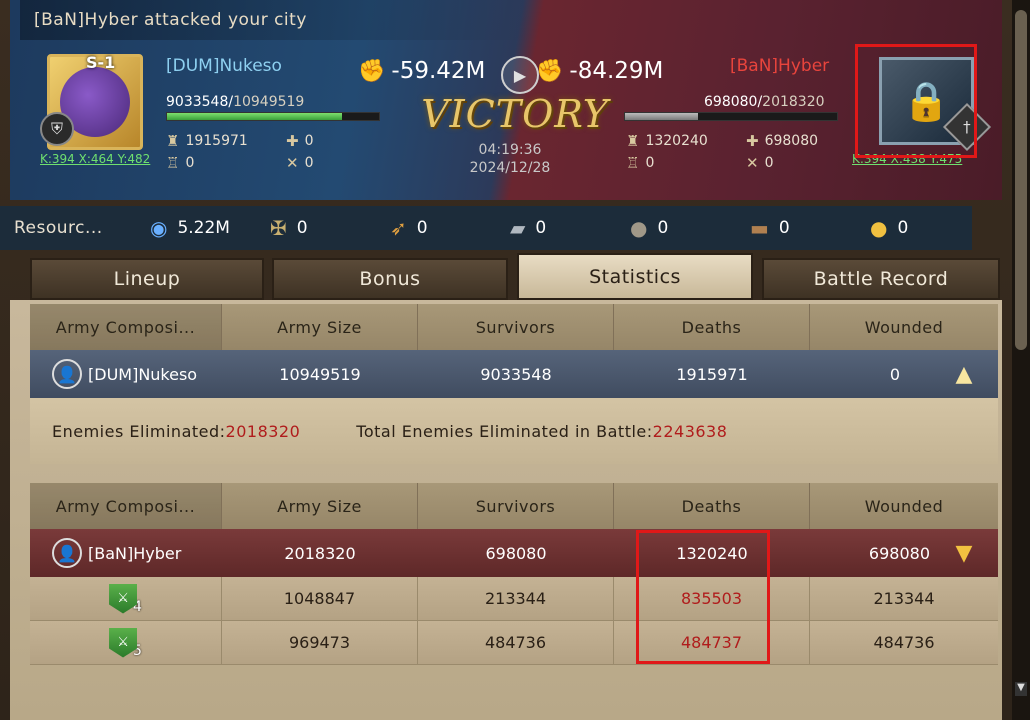  What do you see at coordinates (95, 159) in the screenshot?
I see `attacker-coords: K:394 X:464 Y:482` at bounding box center [95, 159].